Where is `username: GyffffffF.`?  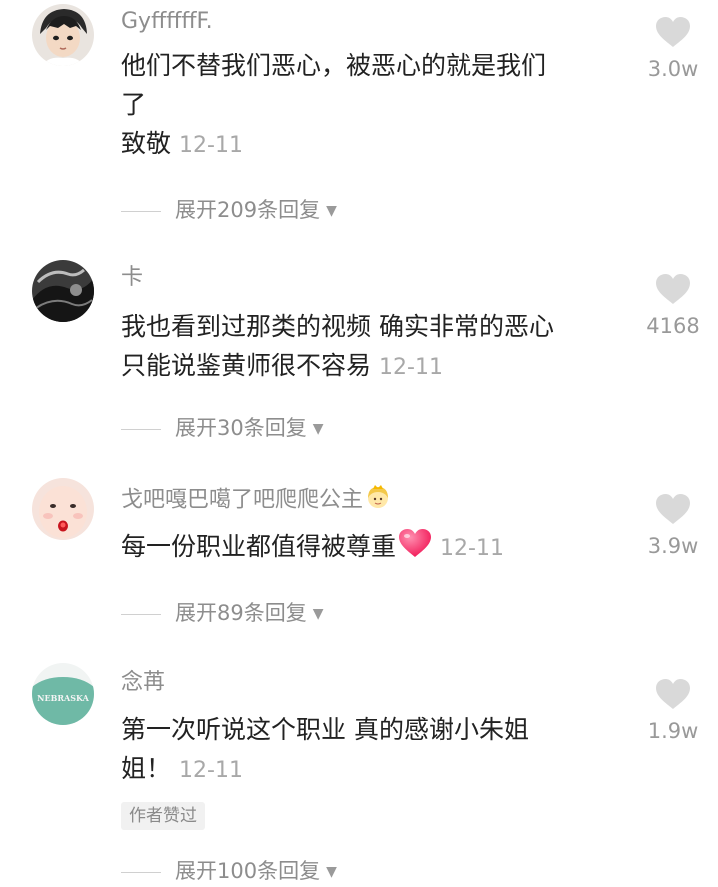
username: GyffffffF. is located at coordinates (167, 22).